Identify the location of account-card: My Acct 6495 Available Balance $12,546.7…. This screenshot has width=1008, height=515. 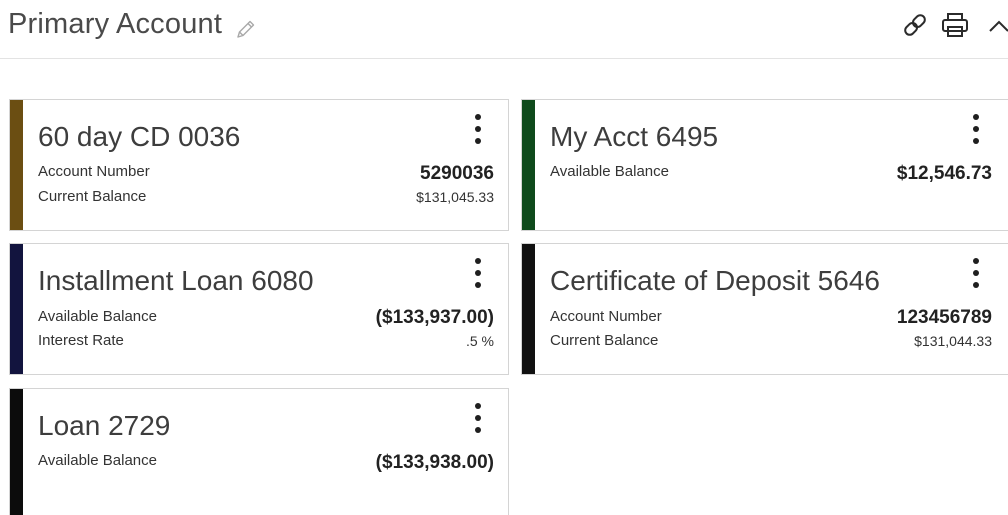
(764, 165).